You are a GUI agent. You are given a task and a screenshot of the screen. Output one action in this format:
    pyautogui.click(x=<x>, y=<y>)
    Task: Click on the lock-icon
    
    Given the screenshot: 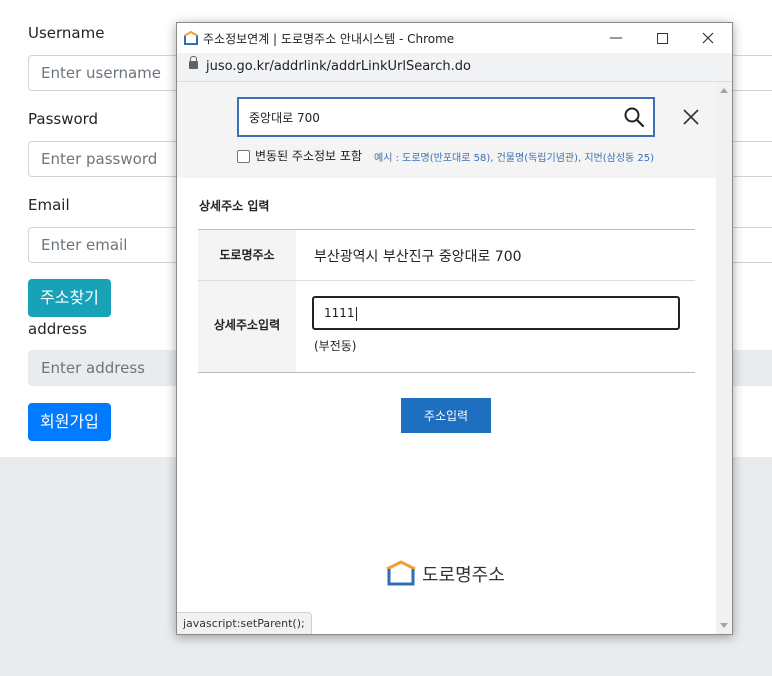 What is the action you would take?
    pyautogui.click(x=193, y=62)
    